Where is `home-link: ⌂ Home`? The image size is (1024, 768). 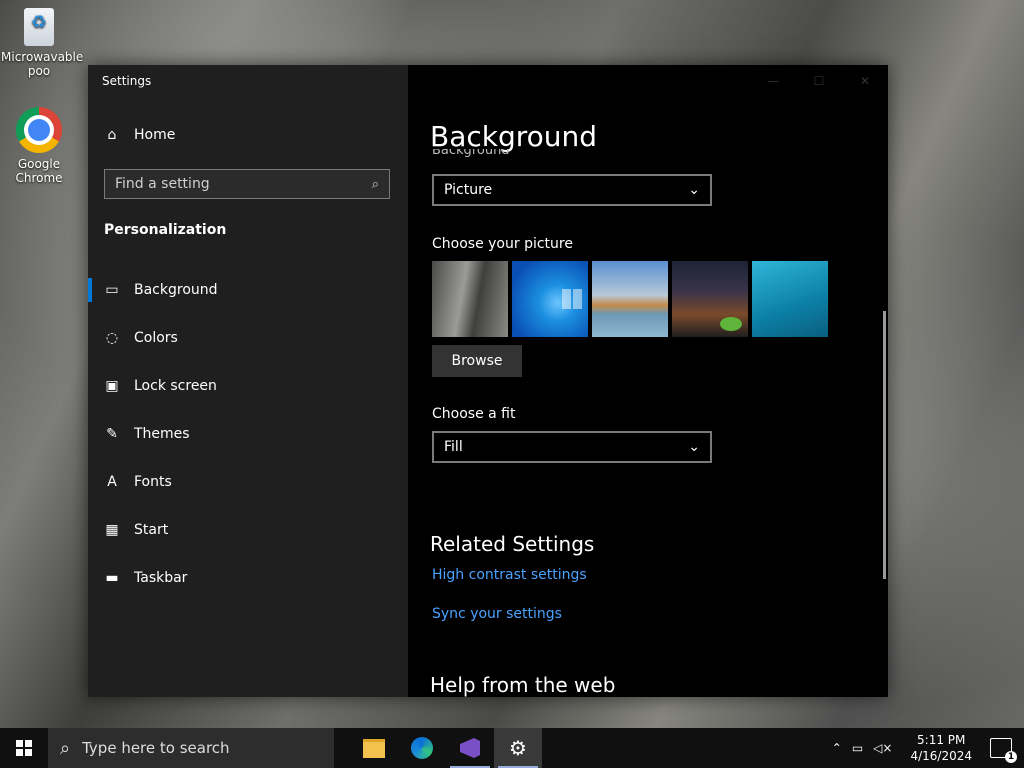
home-link: ⌂ Home is located at coordinates (140, 135).